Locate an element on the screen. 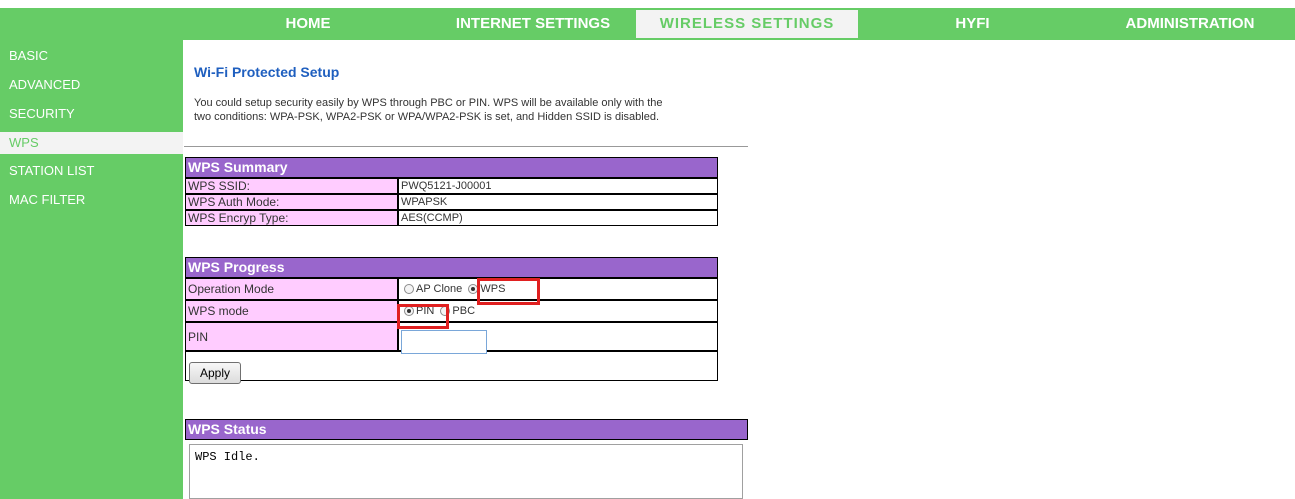 This screenshot has height=499, width=1295. wps-status-header: WPS Status is located at coordinates (466, 429).